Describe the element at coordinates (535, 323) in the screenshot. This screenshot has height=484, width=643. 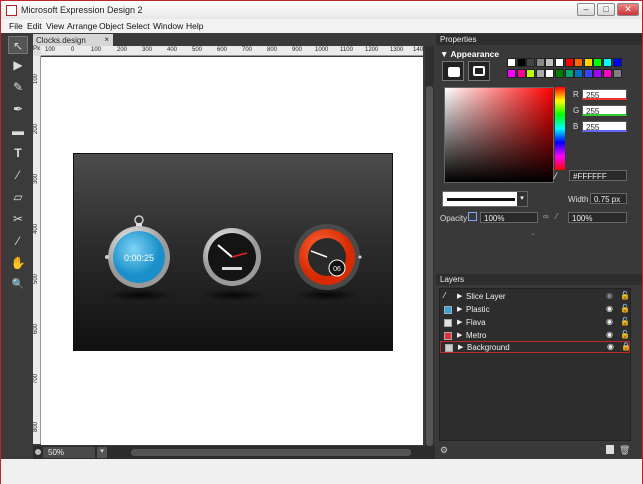
I see `layer-row-flava: ▶ Flava ◉ 🔓` at that location.